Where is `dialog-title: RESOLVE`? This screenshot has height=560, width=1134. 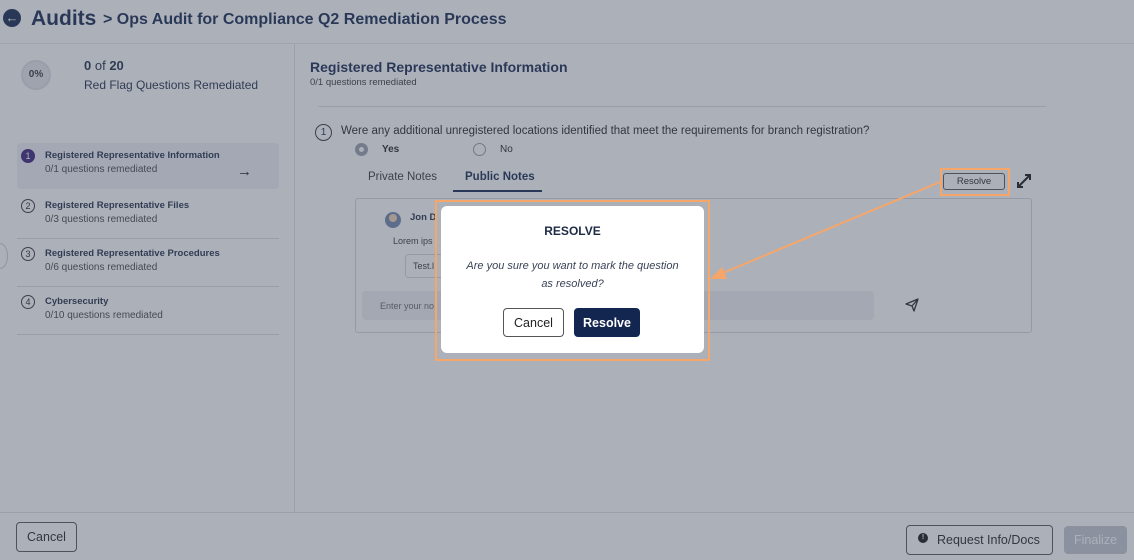
dialog-title: RESOLVE is located at coordinates (572, 231).